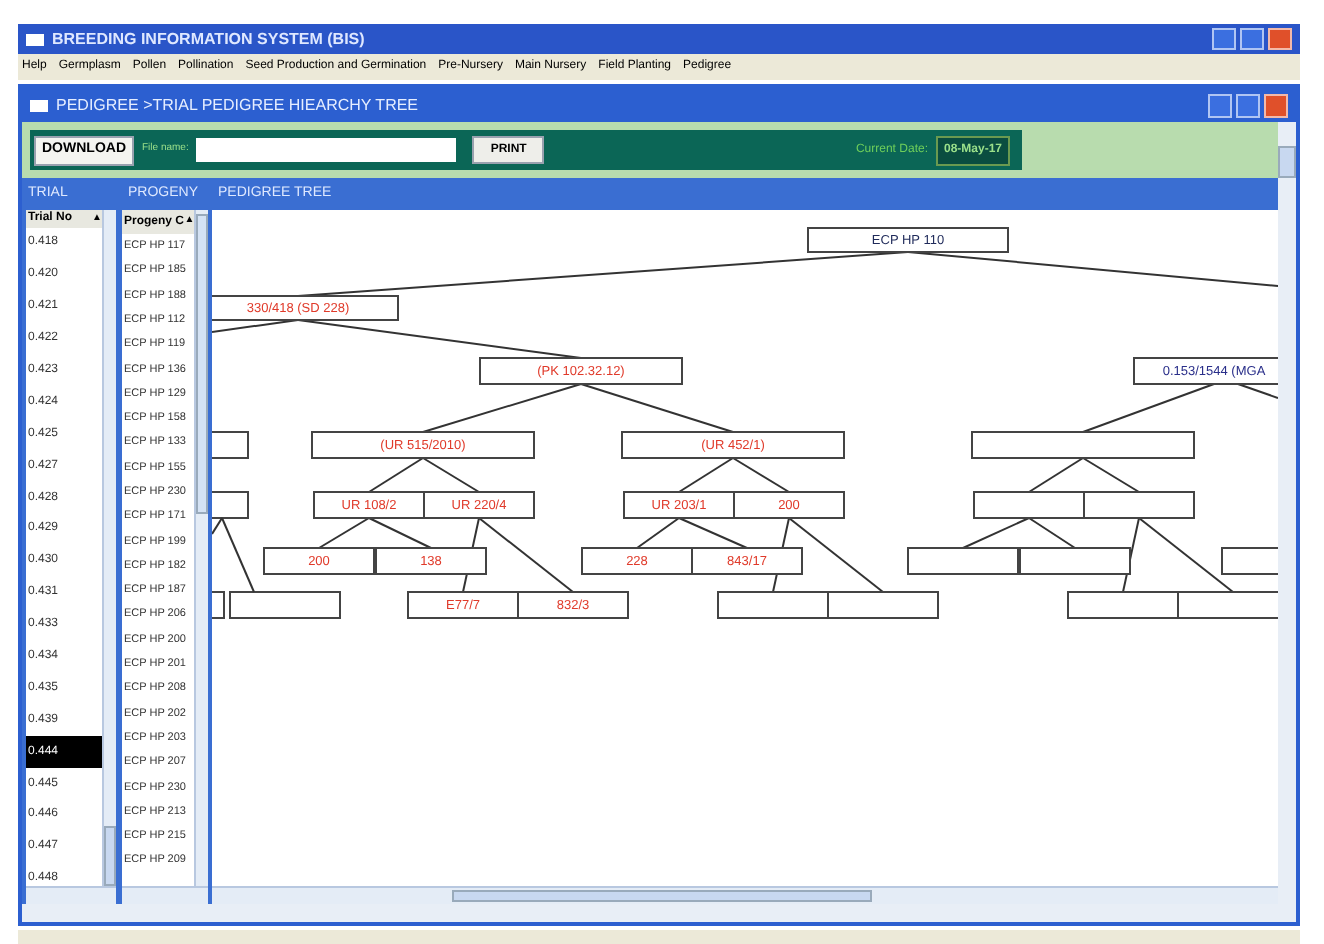 Image resolution: width=1324 pixels, height=944 pixels. I want to click on file-name-field, so click(326, 150).